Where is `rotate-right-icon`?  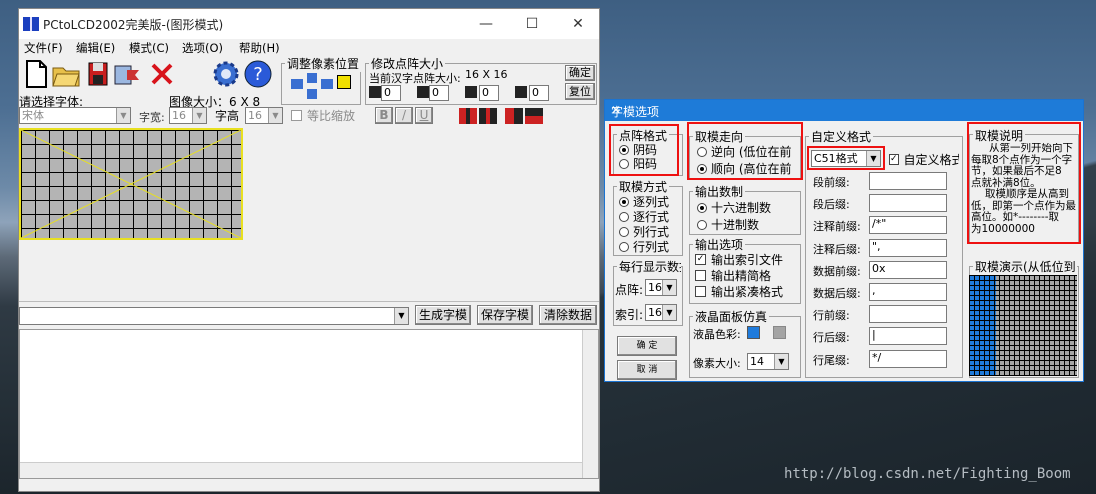
rotate-right-icon is located at coordinates (488, 116).